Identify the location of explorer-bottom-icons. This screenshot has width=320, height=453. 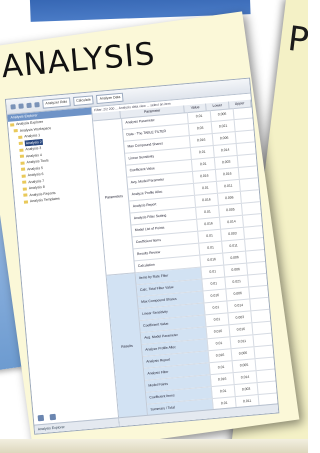
(47, 417).